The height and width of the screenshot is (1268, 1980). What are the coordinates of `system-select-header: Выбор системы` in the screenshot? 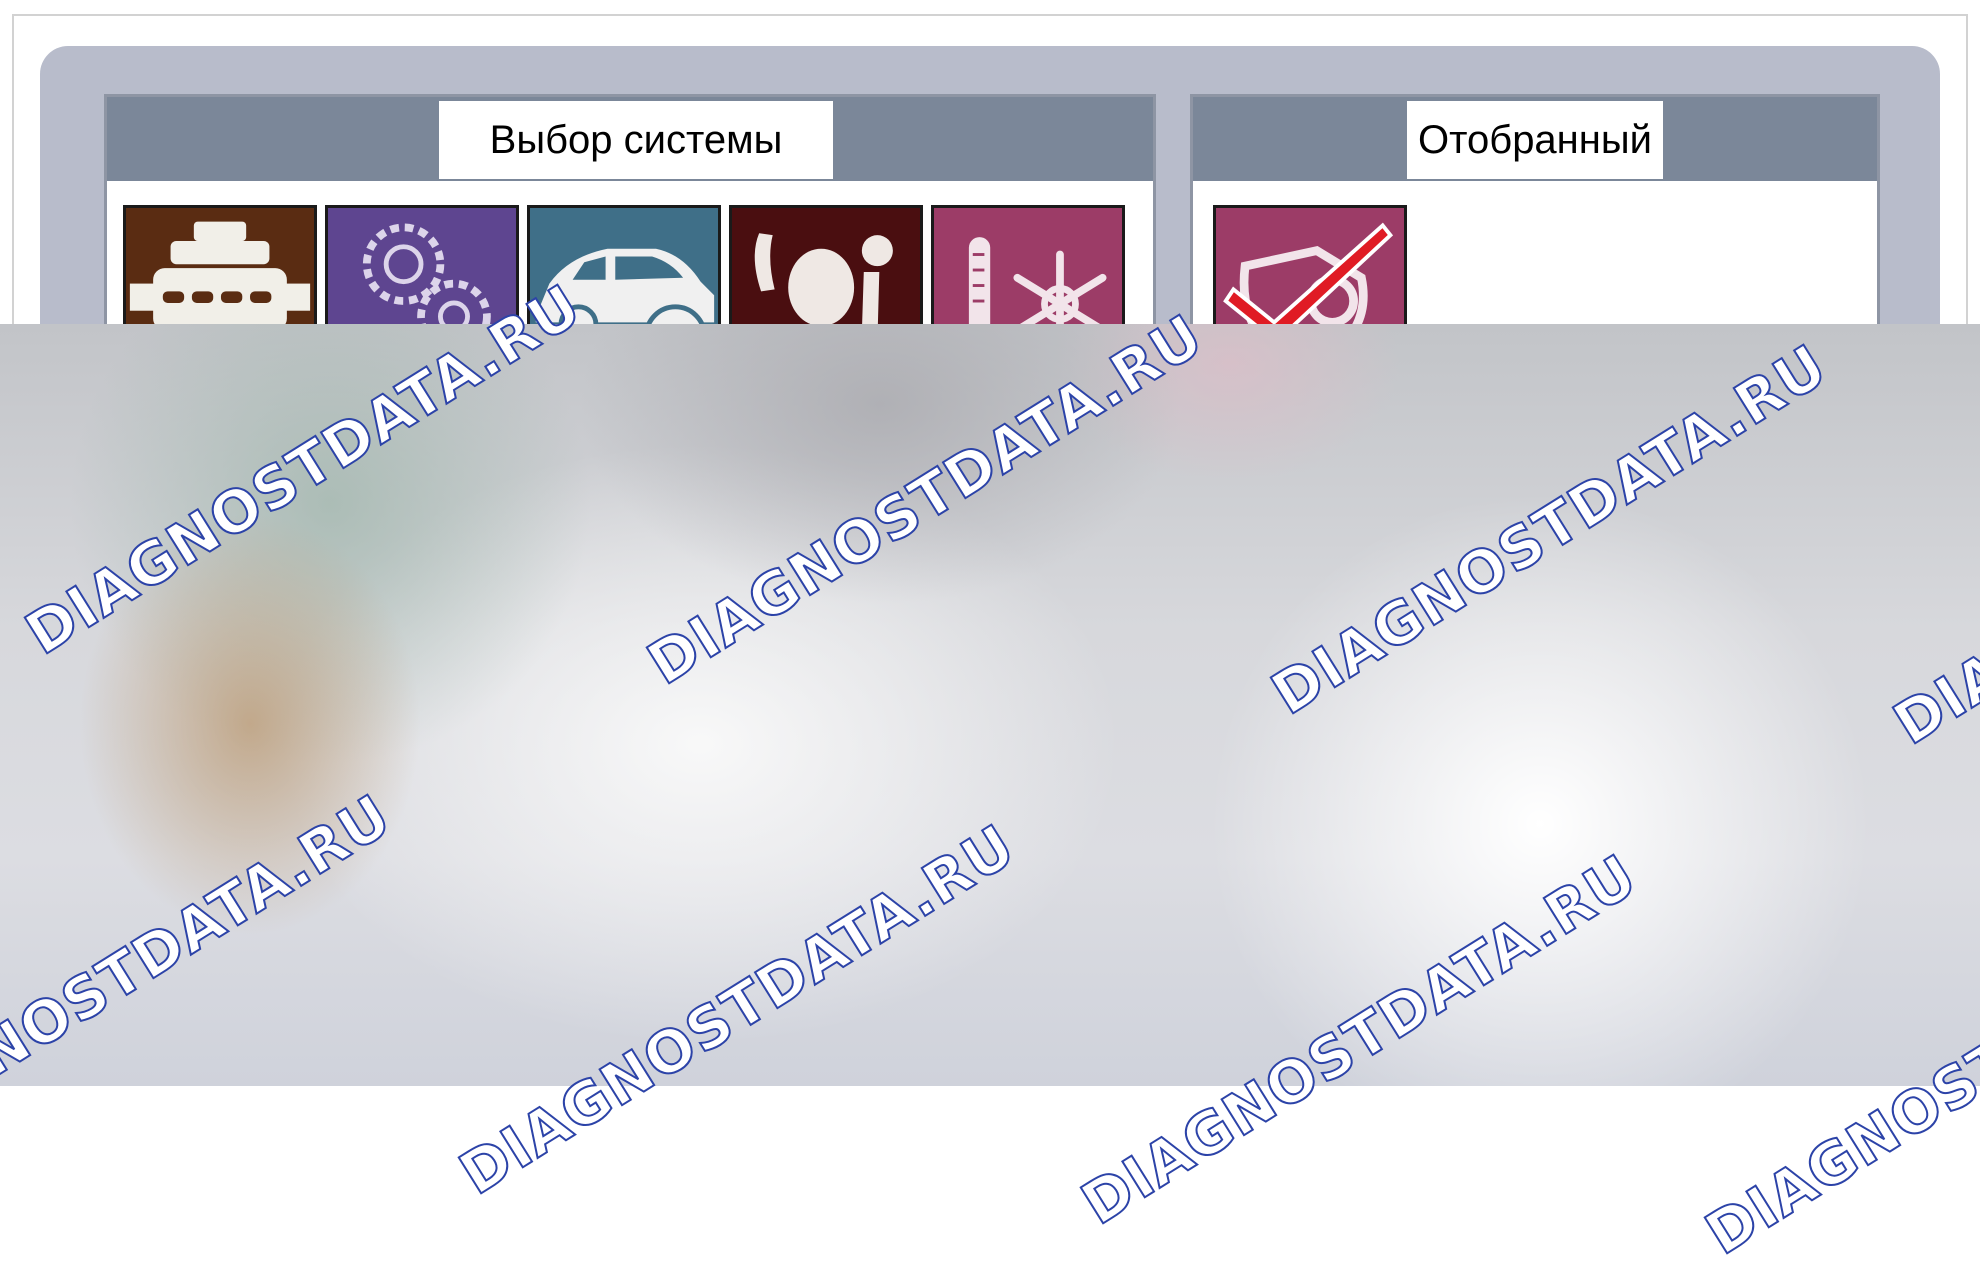 It's located at (630, 139).